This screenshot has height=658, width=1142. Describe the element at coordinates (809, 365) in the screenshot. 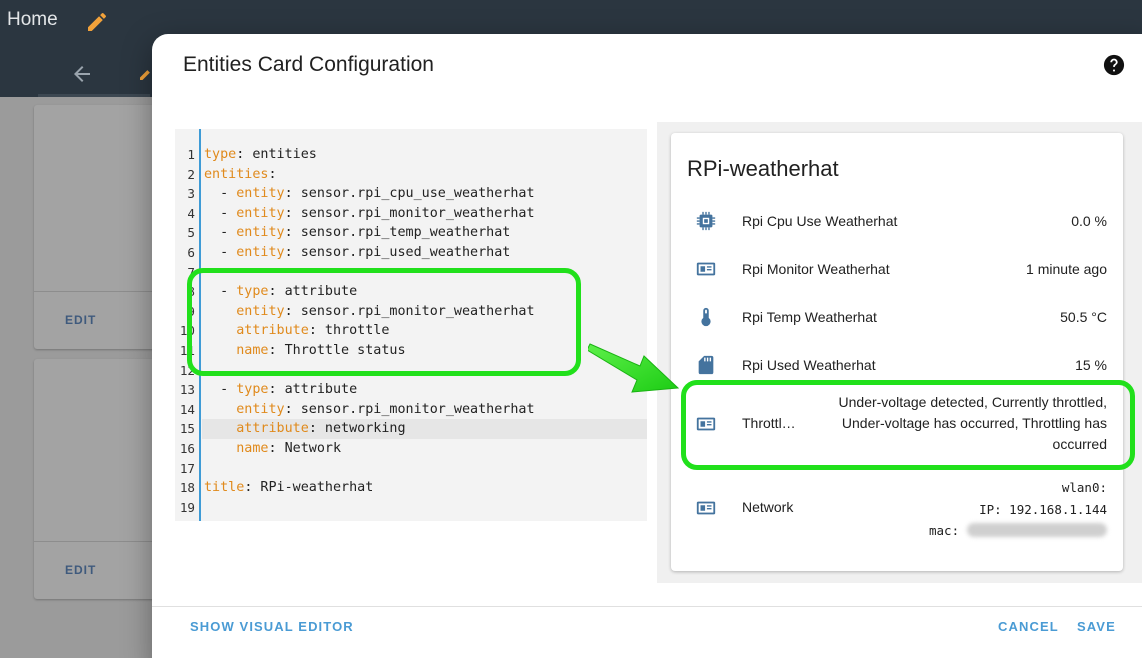

I see `entity-name: Rpi Used Weatherhat` at that location.